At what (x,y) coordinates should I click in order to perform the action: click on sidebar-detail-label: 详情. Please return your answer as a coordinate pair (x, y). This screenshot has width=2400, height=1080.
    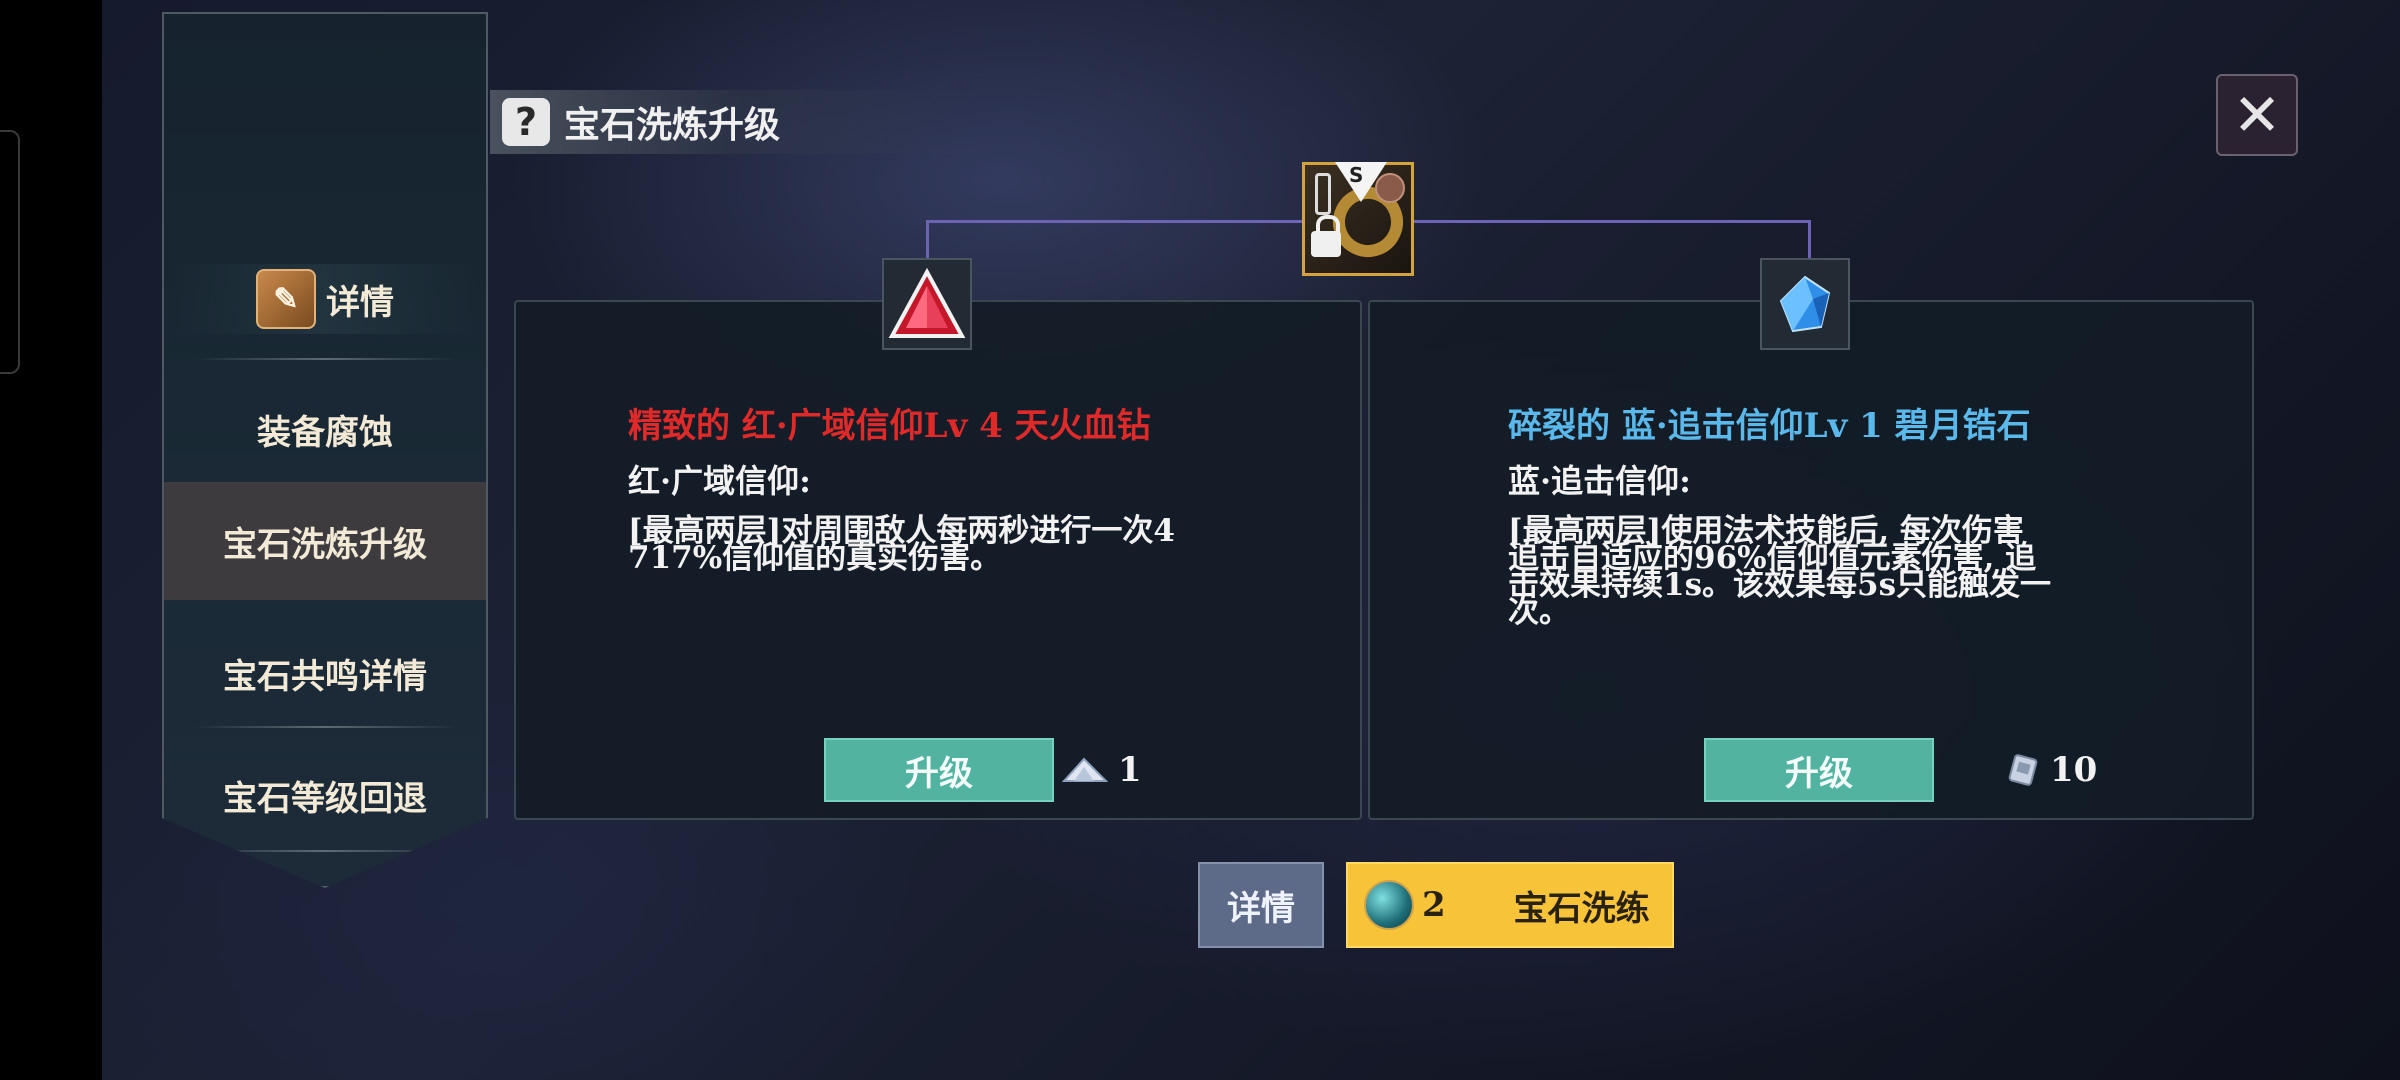
    Looking at the image, I should click on (360, 302).